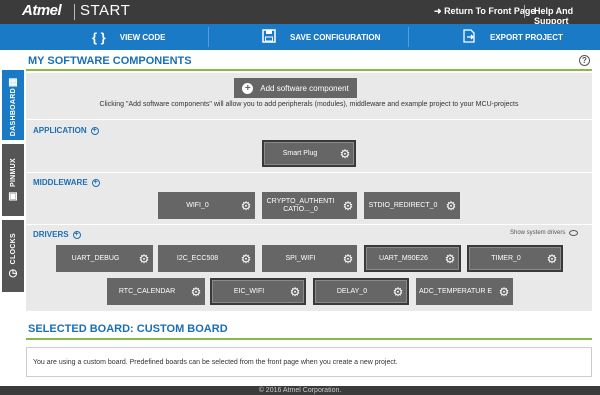 This screenshot has width=600, height=395. What do you see at coordinates (142, 37) in the screenshot?
I see `view-code-label: VIEW CODE` at bounding box center [142, 37].